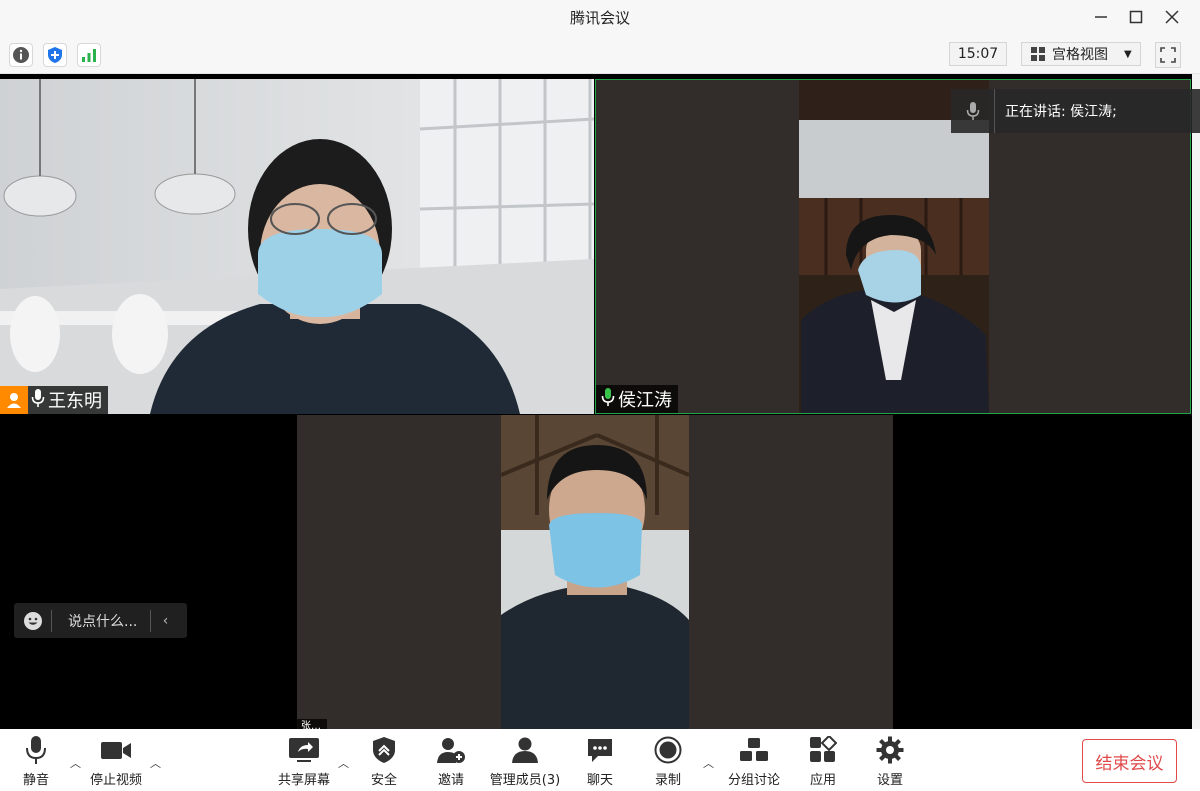 The image size is (1200, 791). Describe the element at coordinates (36, 750) in the screenshot. I see `microphone-icon` at that location.